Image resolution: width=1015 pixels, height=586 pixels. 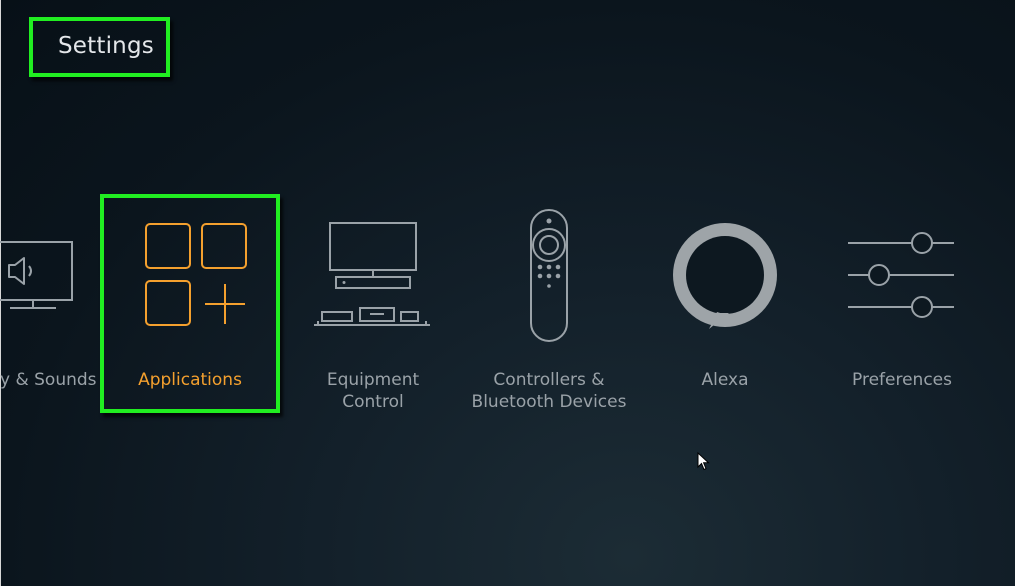 I want to click on menu-item-label-line1: Controllers &, so click(x=549, y=380).